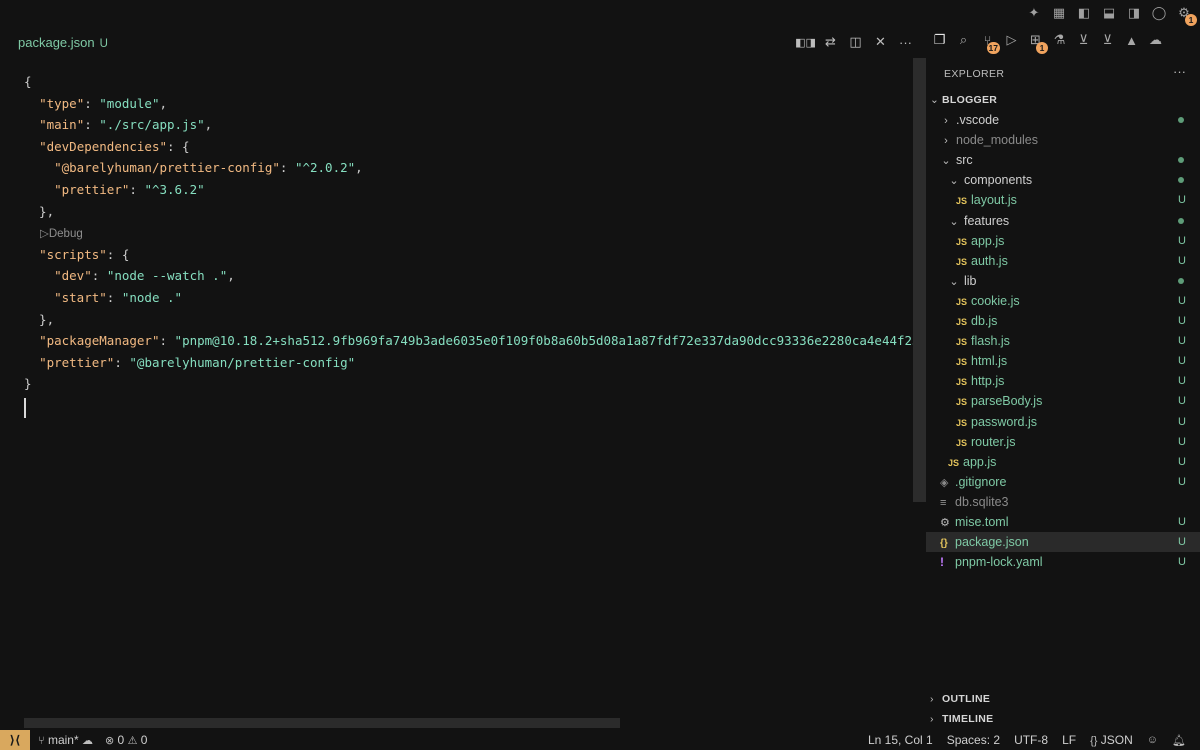  I want to click on settings-gear-icon: ⚙ 1, so click(1185, 15).